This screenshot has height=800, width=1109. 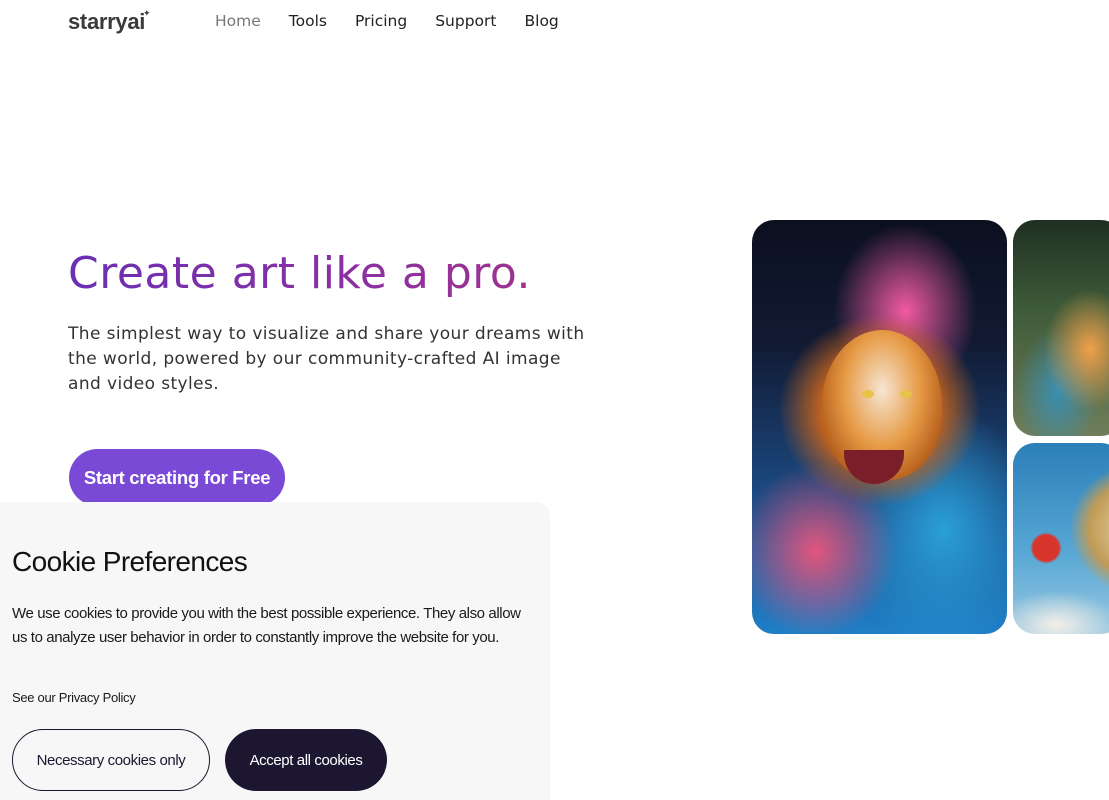 What do you see at coordinates (177, 477) in the screenshot?
I see `start-creating-button: Start creating for Free` at bounding box center [177, 477].